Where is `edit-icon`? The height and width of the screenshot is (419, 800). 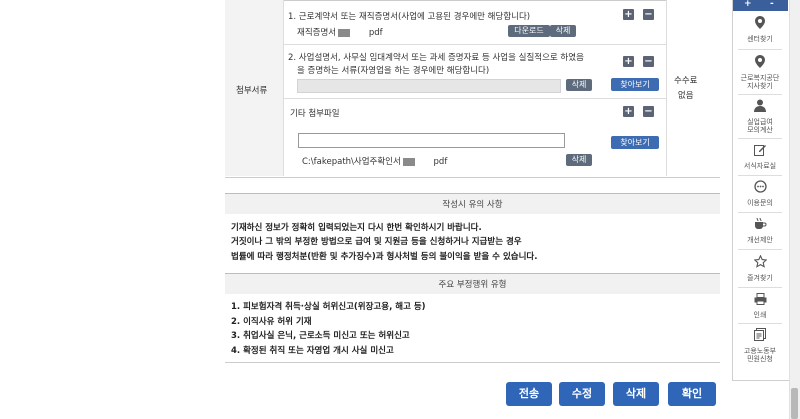 edit-icon is located at coordinates (760, 152).